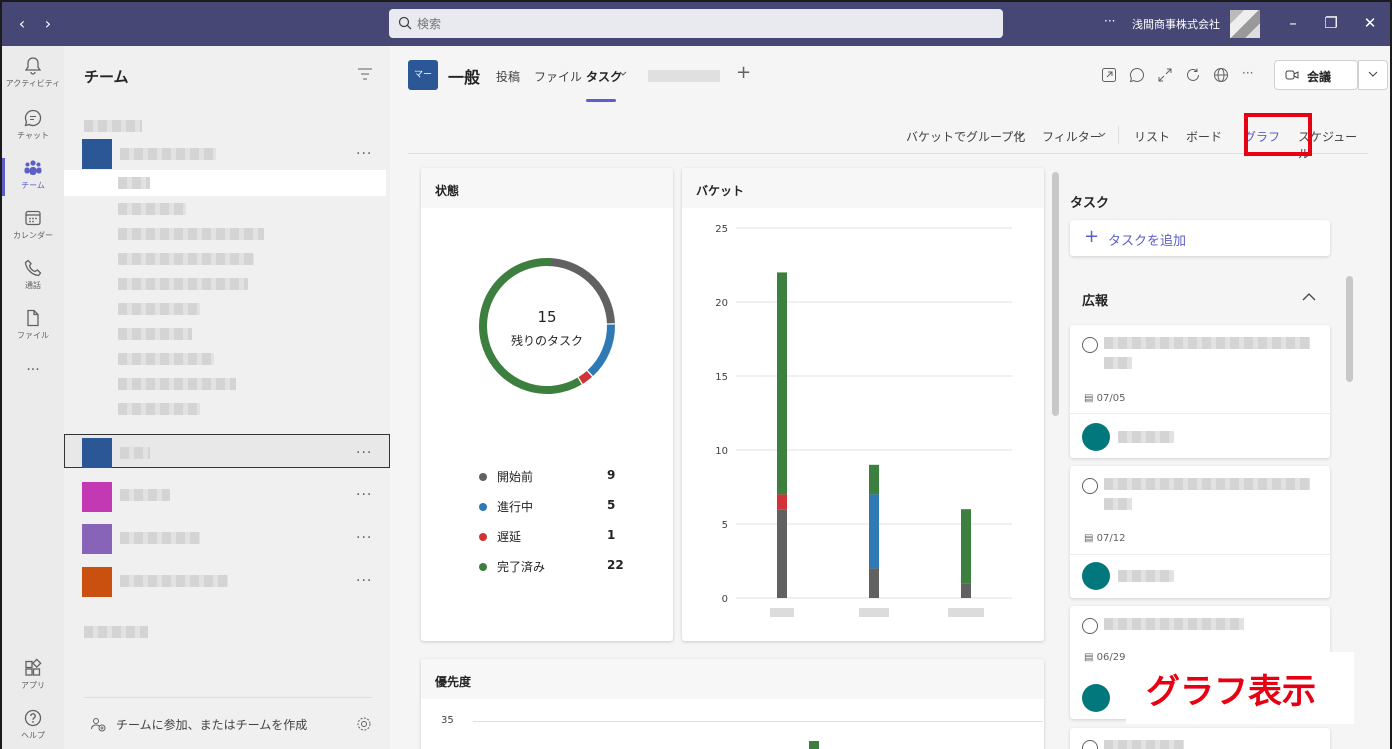  I want to click on filter-dropdown: フィルター, so click(1072, 136).